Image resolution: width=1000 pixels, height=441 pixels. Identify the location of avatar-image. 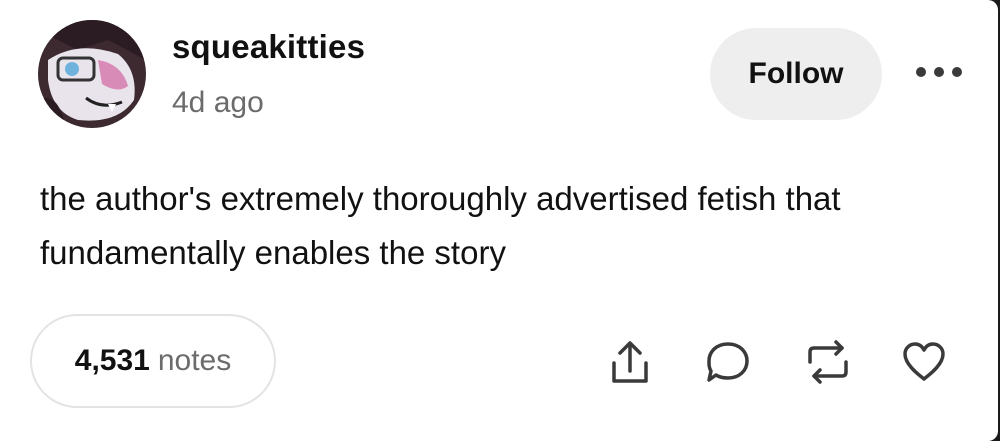
(92, 74).